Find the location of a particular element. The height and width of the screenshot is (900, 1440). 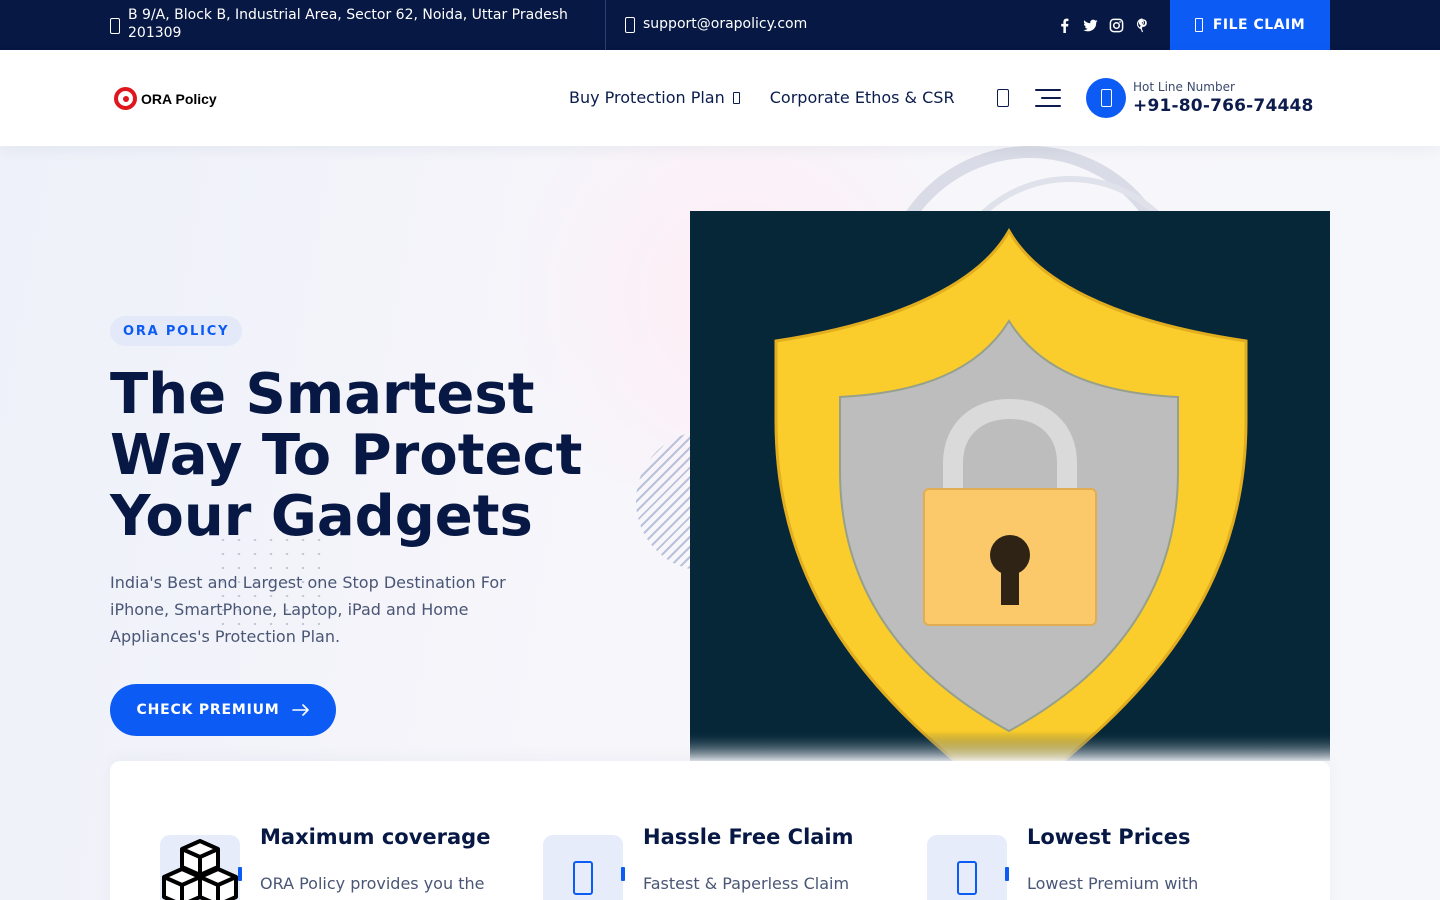

search-icon is located at coordinates (1003, 98).